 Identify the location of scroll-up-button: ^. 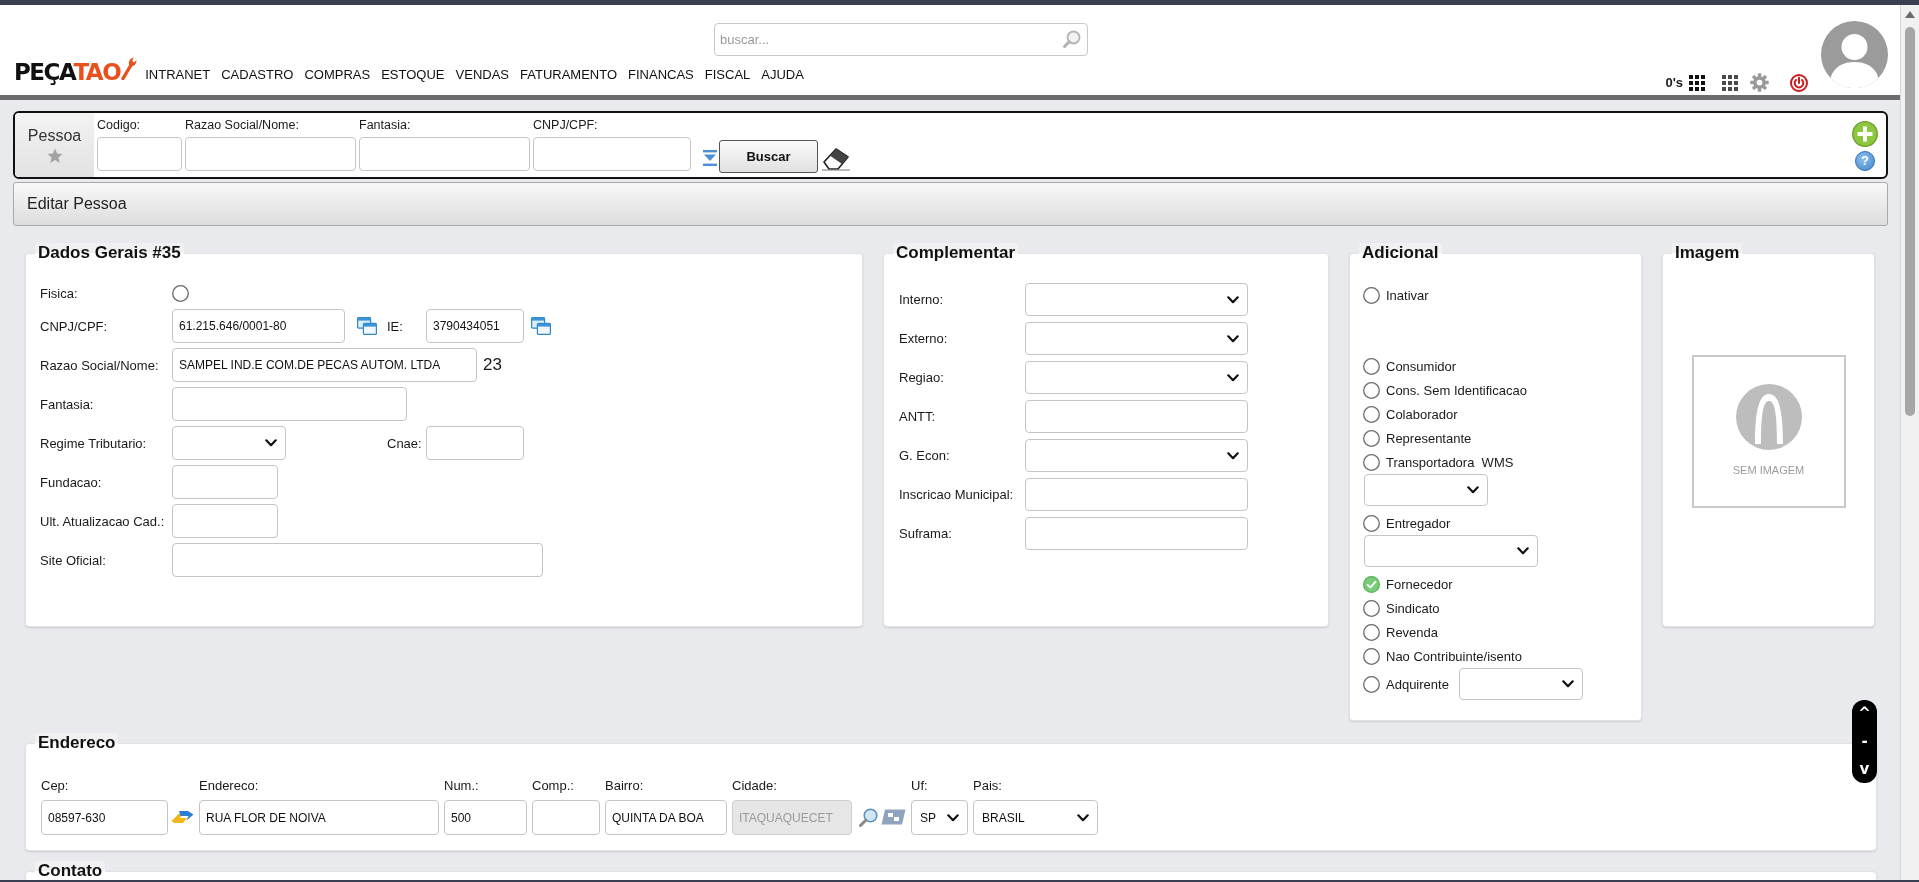
(1864, 713).